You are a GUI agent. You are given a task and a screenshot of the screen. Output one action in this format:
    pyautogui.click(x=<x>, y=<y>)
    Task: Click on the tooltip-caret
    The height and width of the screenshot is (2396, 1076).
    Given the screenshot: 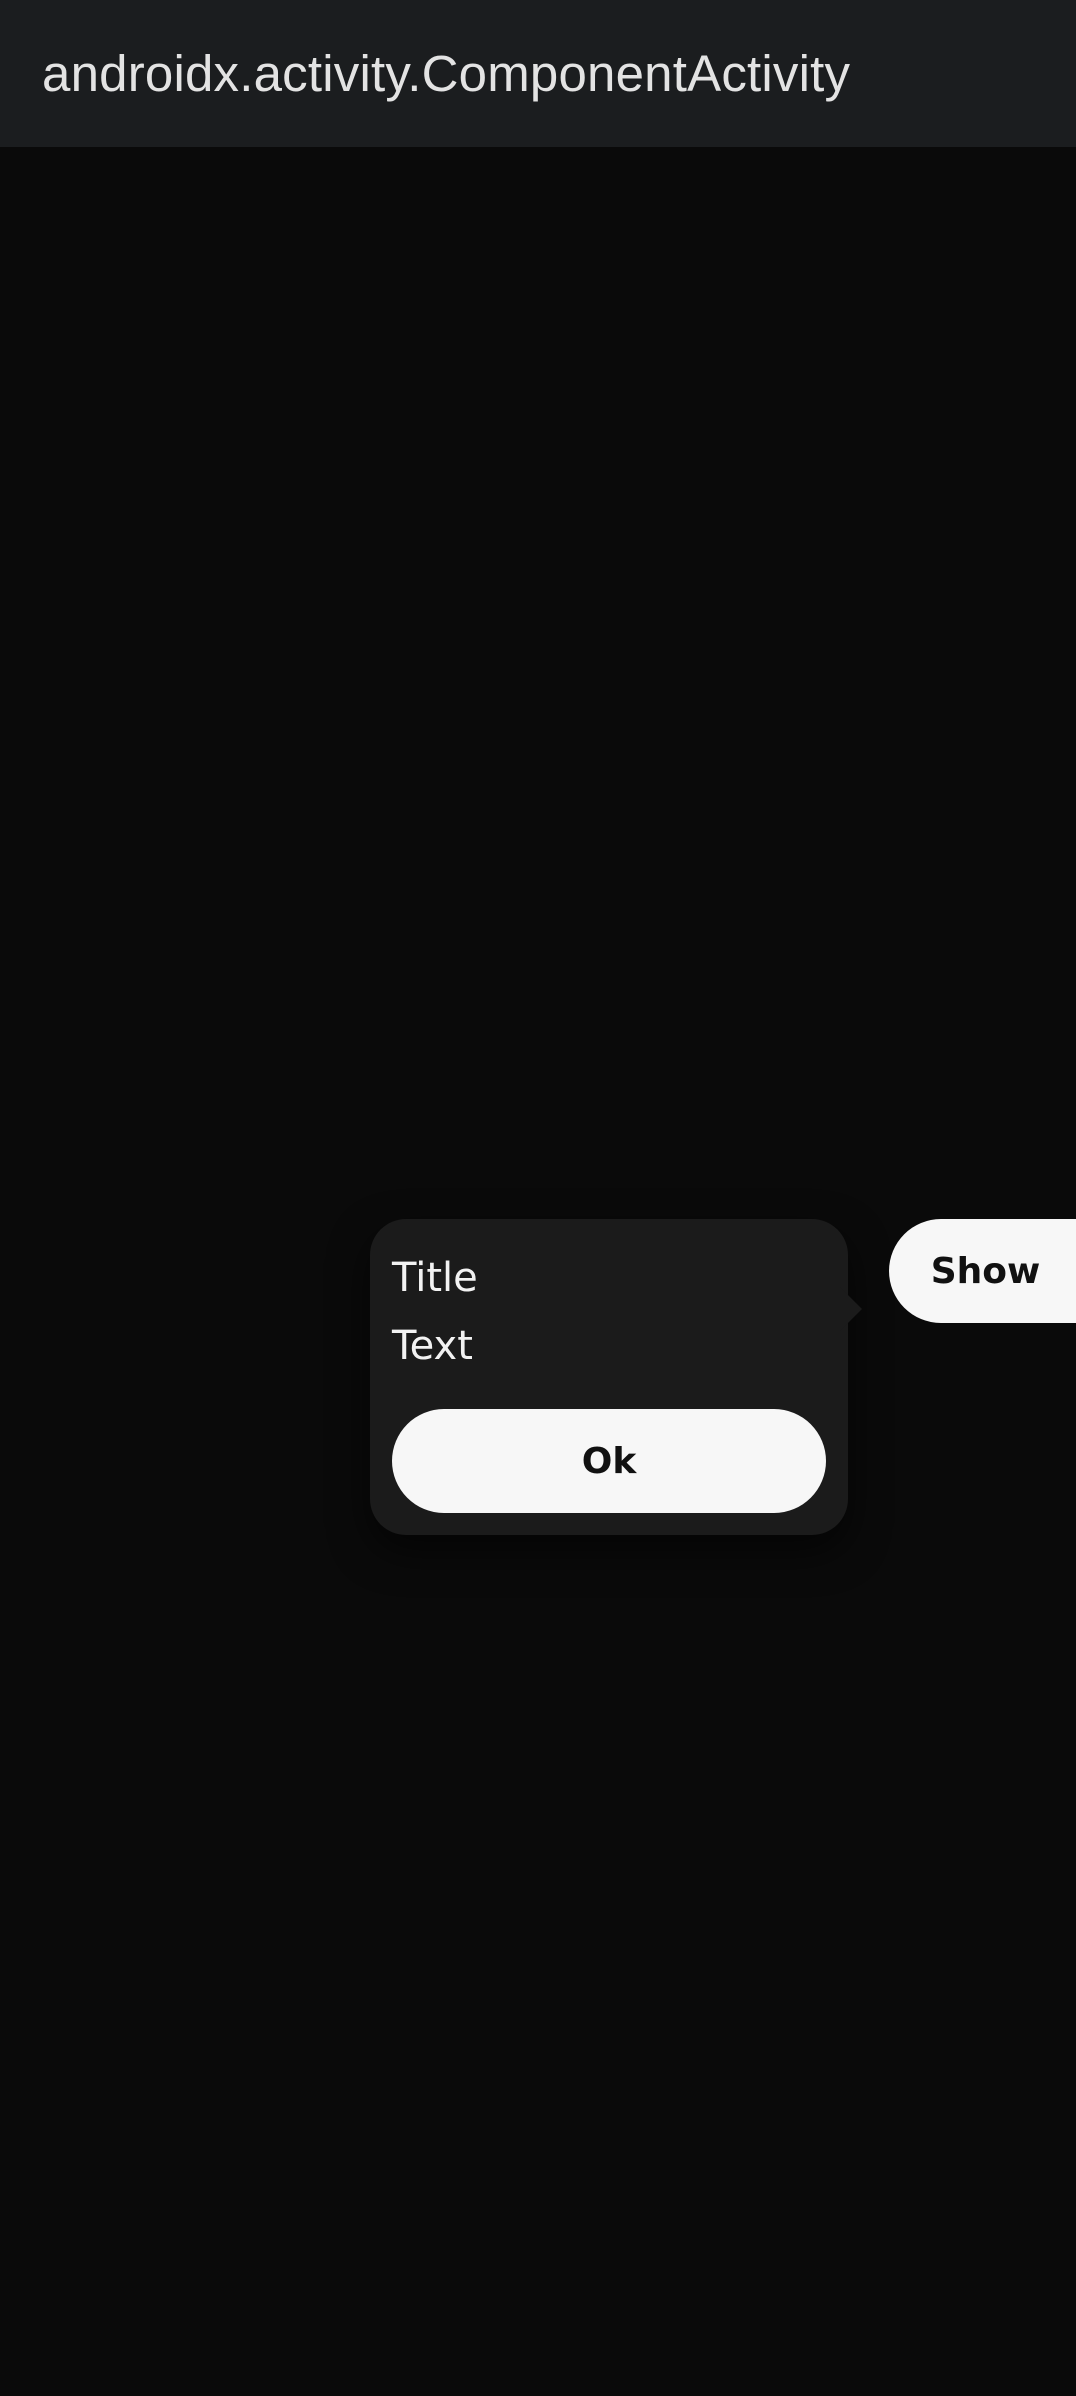 What is the action you would take?
    pyautogui.click(x=851, y=1309)
    